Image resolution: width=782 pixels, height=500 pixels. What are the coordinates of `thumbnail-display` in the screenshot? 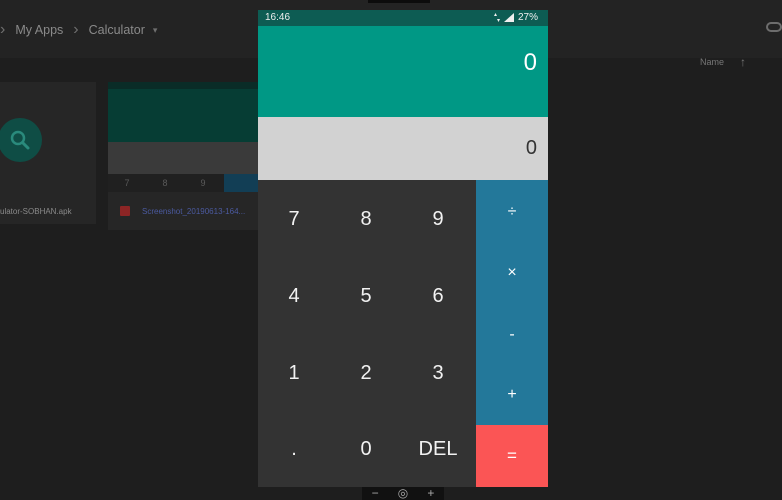 It's located at (183, 112).